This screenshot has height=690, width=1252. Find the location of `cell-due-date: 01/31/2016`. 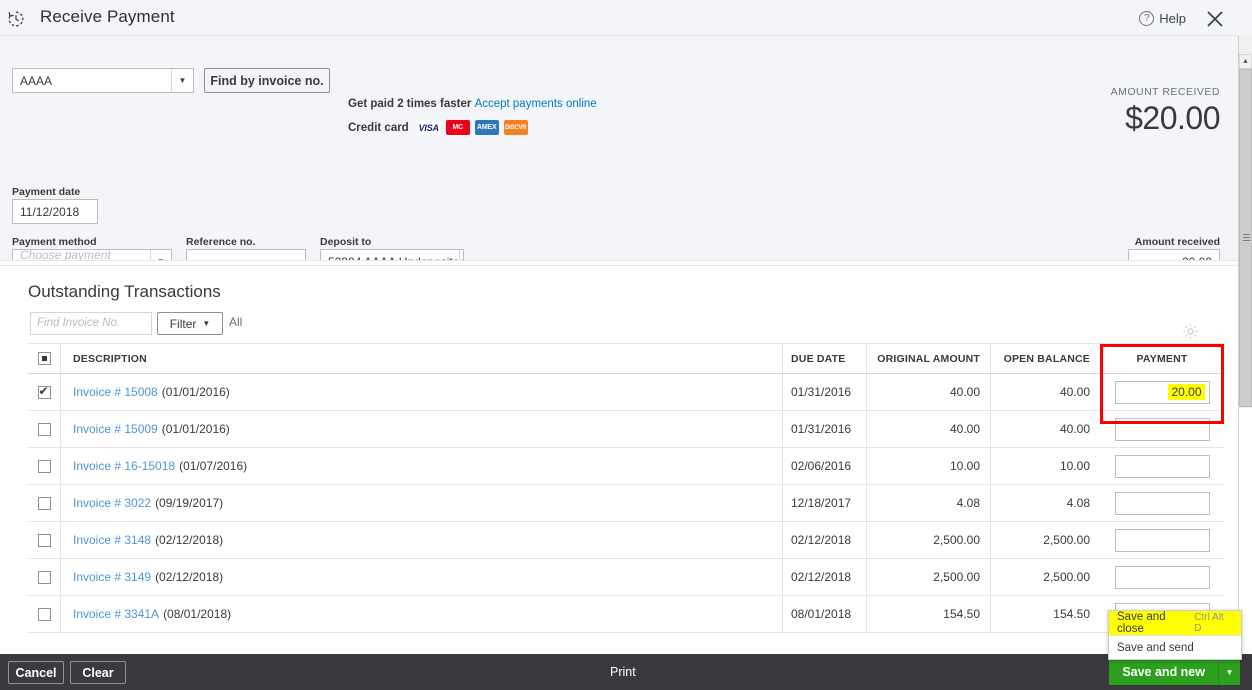

cell-due-date: 01/31/2016 is located at coordinates (824, 429).